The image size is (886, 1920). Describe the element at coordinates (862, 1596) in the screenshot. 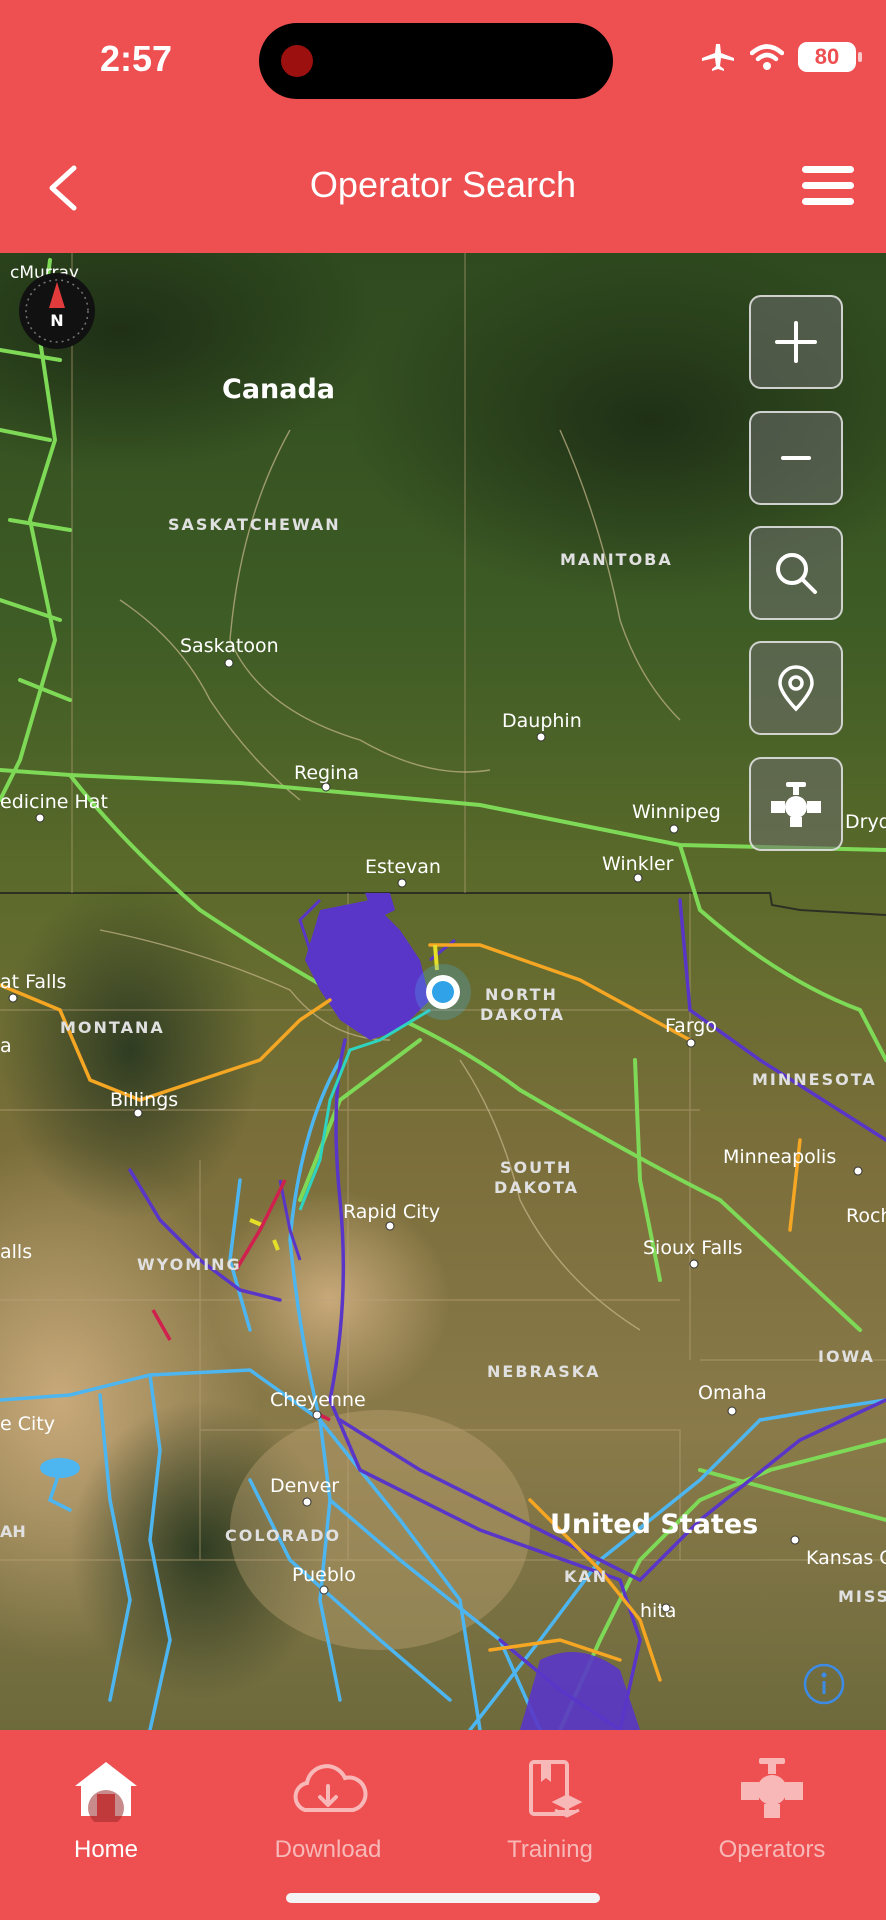

I see `label-missouri: MISS` at that location.